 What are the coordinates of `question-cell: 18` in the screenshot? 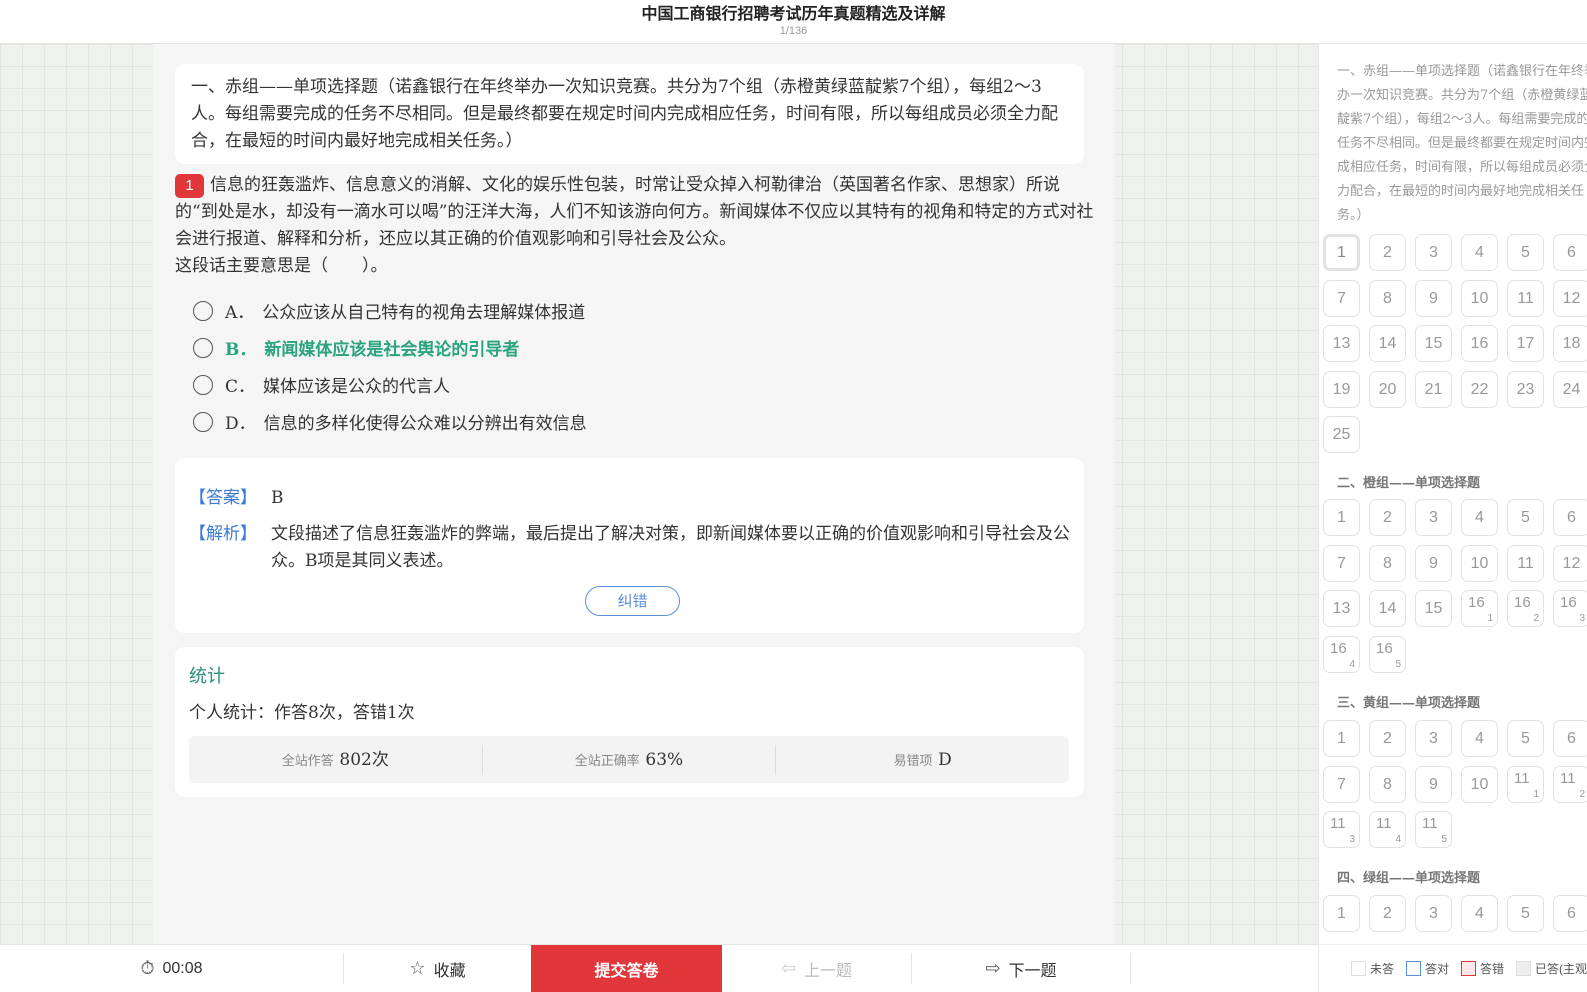 It's located at (1570, 343).